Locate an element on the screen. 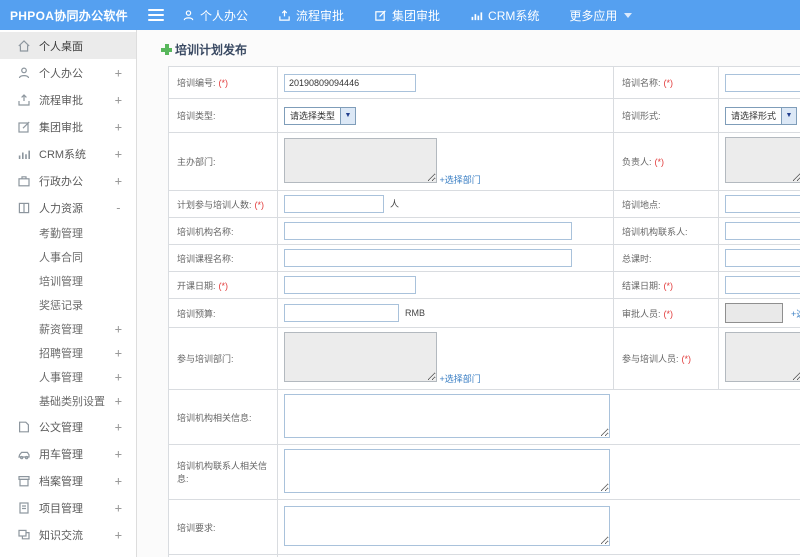  topnav-crm: CRM系统 is located at coordinates (504, 15).